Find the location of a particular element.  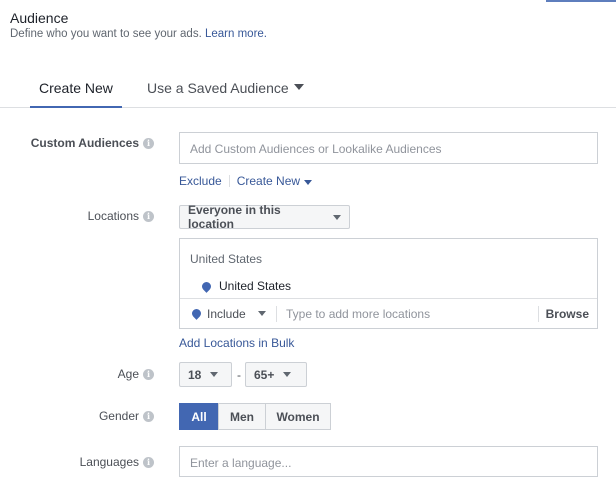

custom-audiences-label-text: Custom Audiences is located at coordinates (84, 143).